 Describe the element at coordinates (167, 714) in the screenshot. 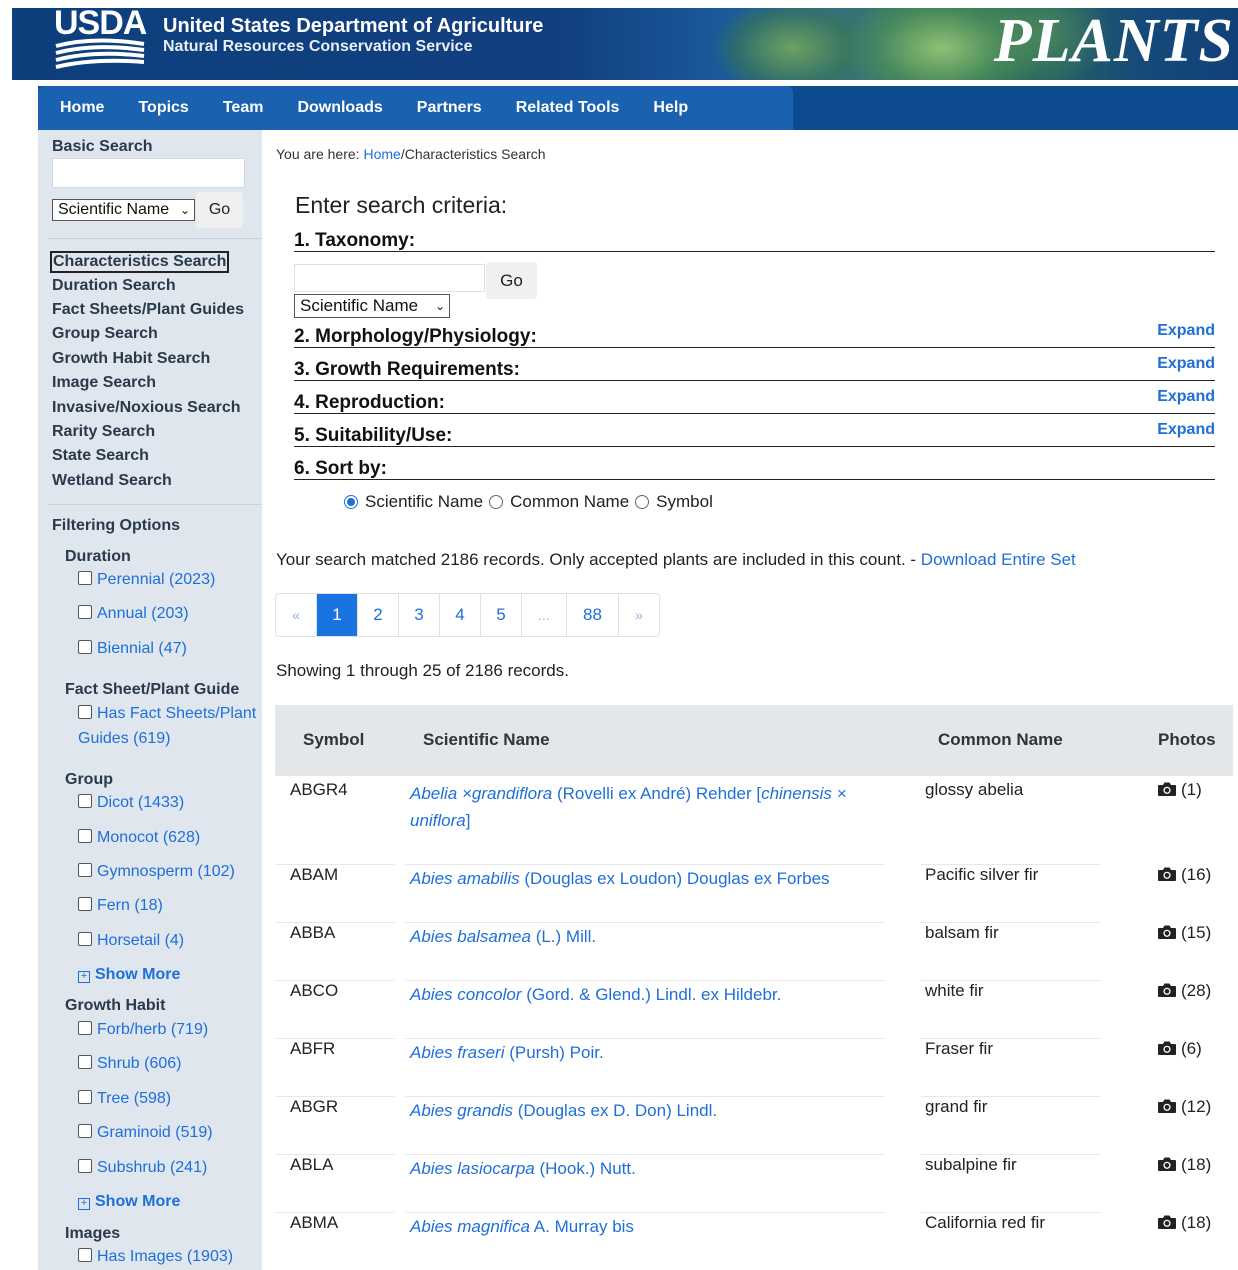

I see `filter-has-fact-sheets: Has Fact Sheets/Plant` at that location.